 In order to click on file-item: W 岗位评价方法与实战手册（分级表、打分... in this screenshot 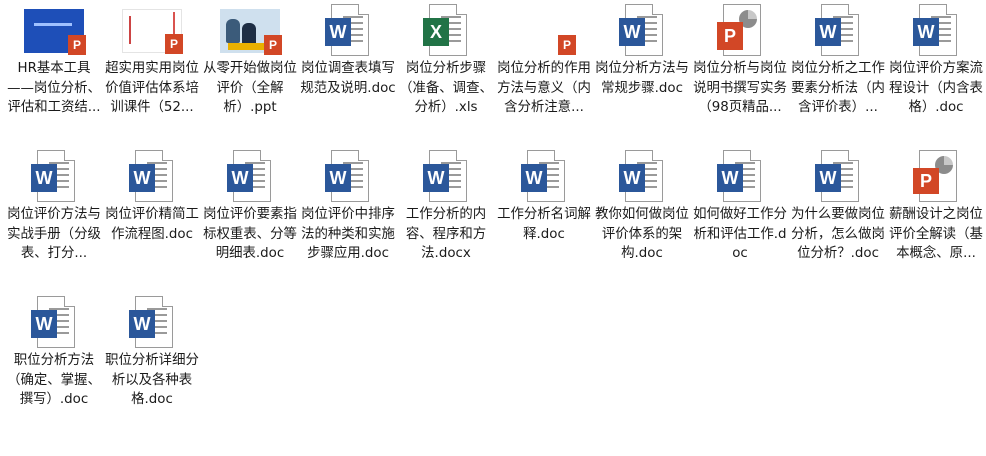, I will do `click(54, 221)`.